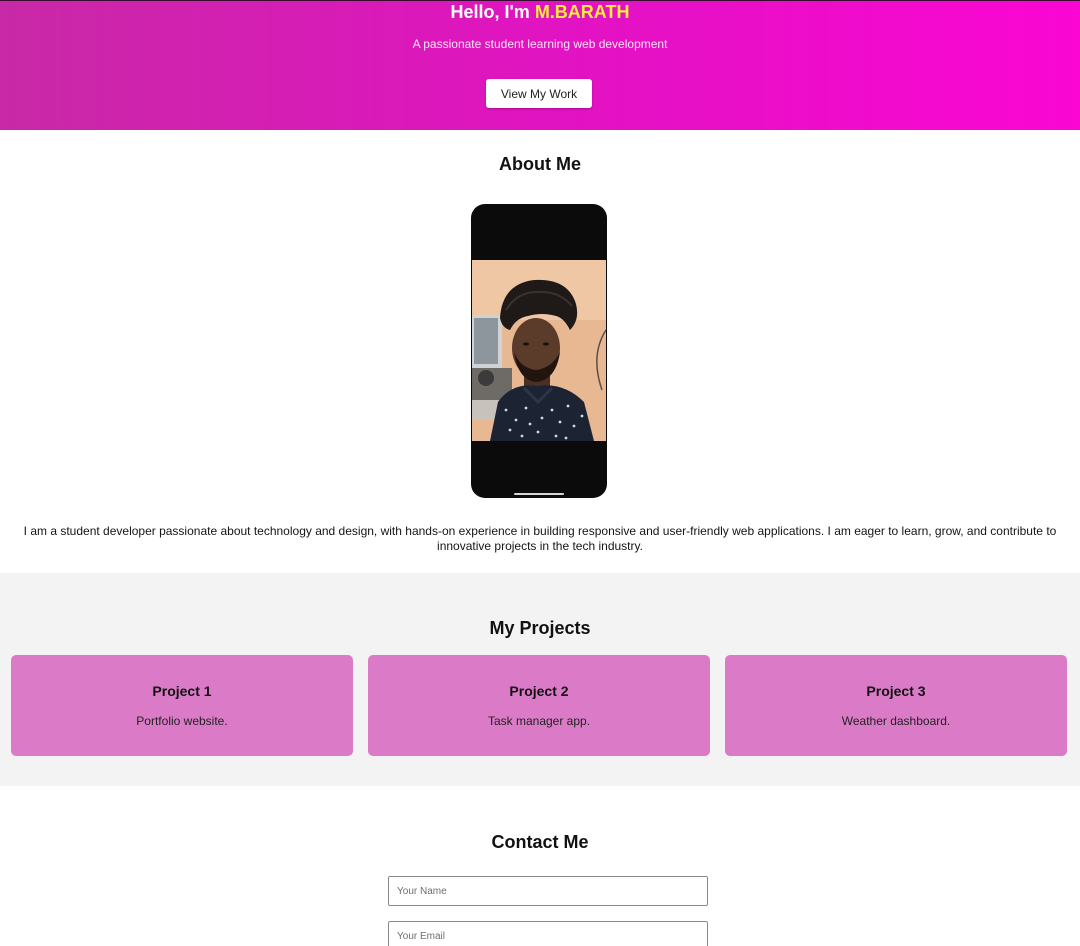 The image size is (1080, 946). What do you see at coordinates (182, 691) in the screenshot?
I see `project-title: Project 1` at bounding box center [182, 691].